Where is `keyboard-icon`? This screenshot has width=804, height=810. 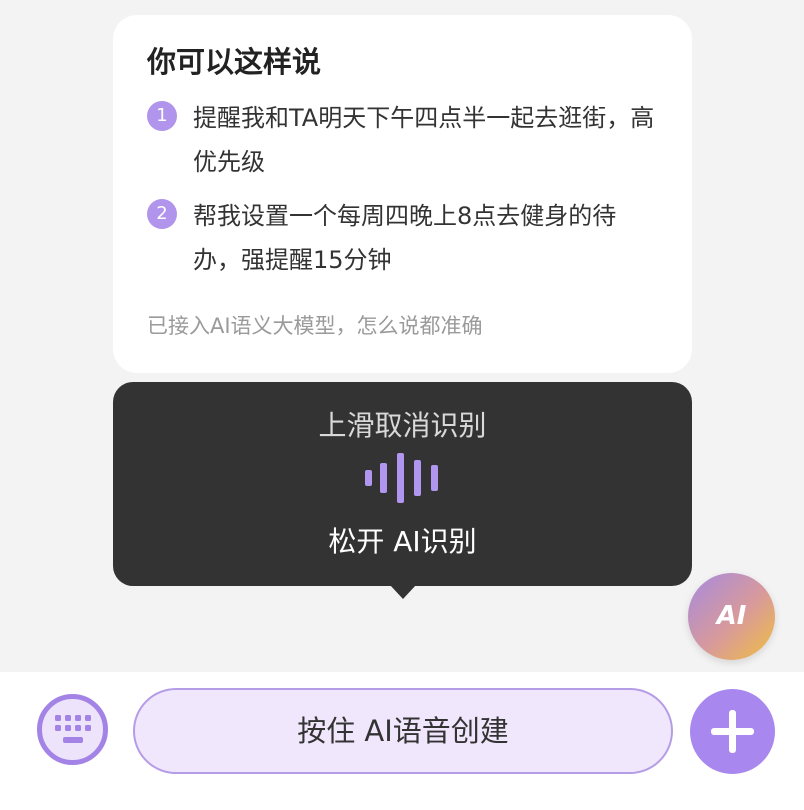
keyboard-icon is located at coordinates (73, 729).